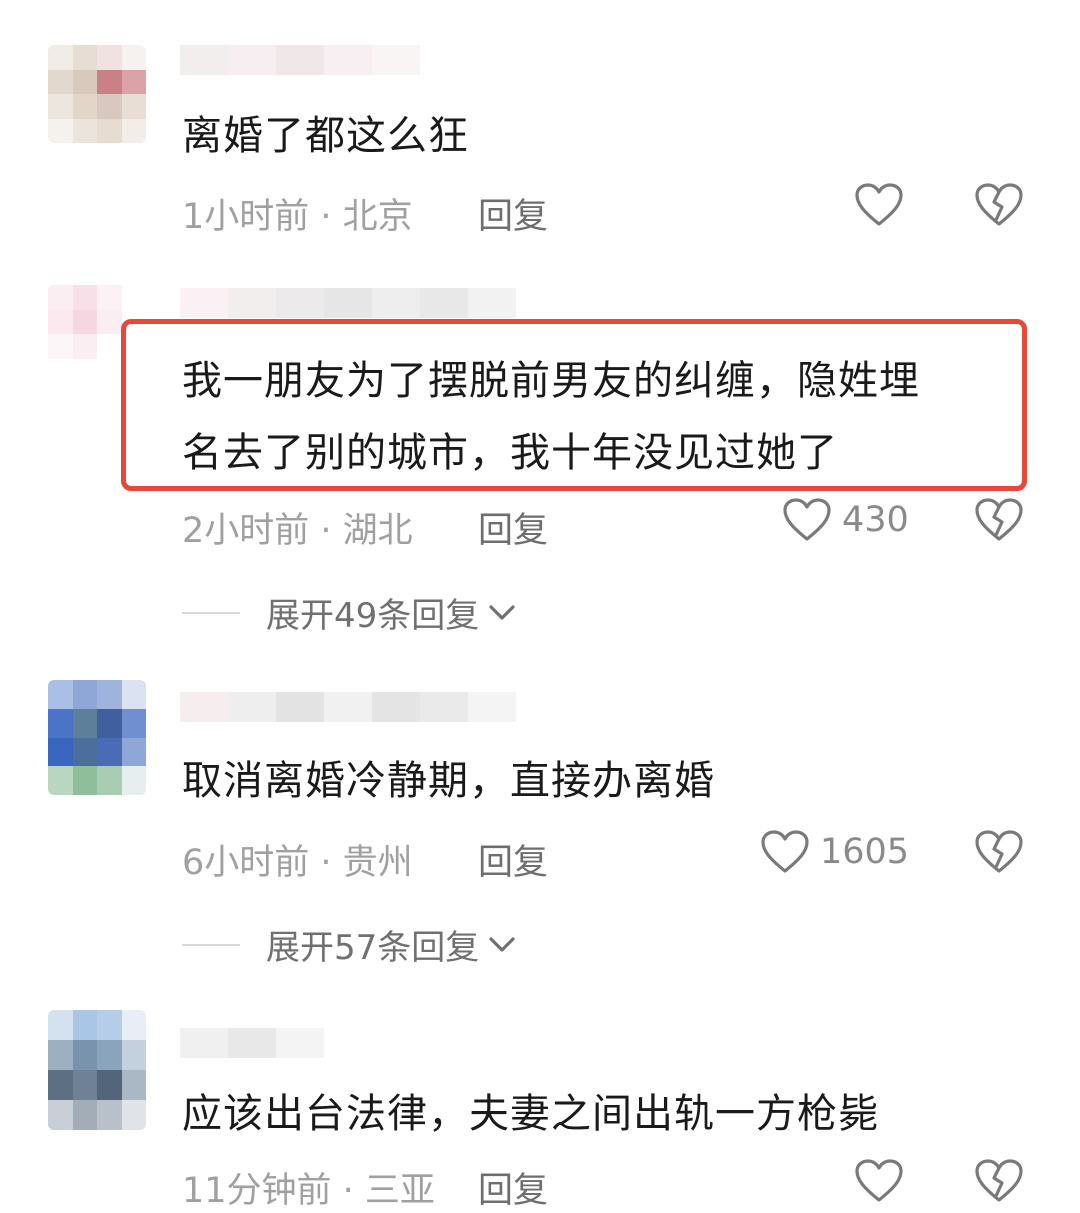 This screenshot has height=1213, width=1080. I want to click on comment-text: 应该出台法律，夫妻之间出轨一方枪毙, so click(530, 1114).